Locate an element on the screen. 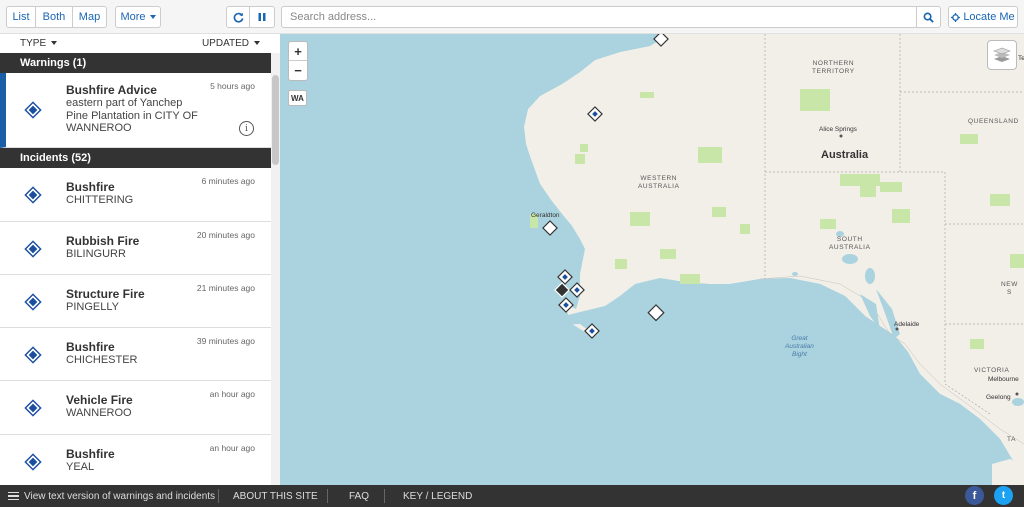 Image resolution: width=1024 pixels, height=507 pixels. both-view-button: Both is located at coordinates (54, 17).